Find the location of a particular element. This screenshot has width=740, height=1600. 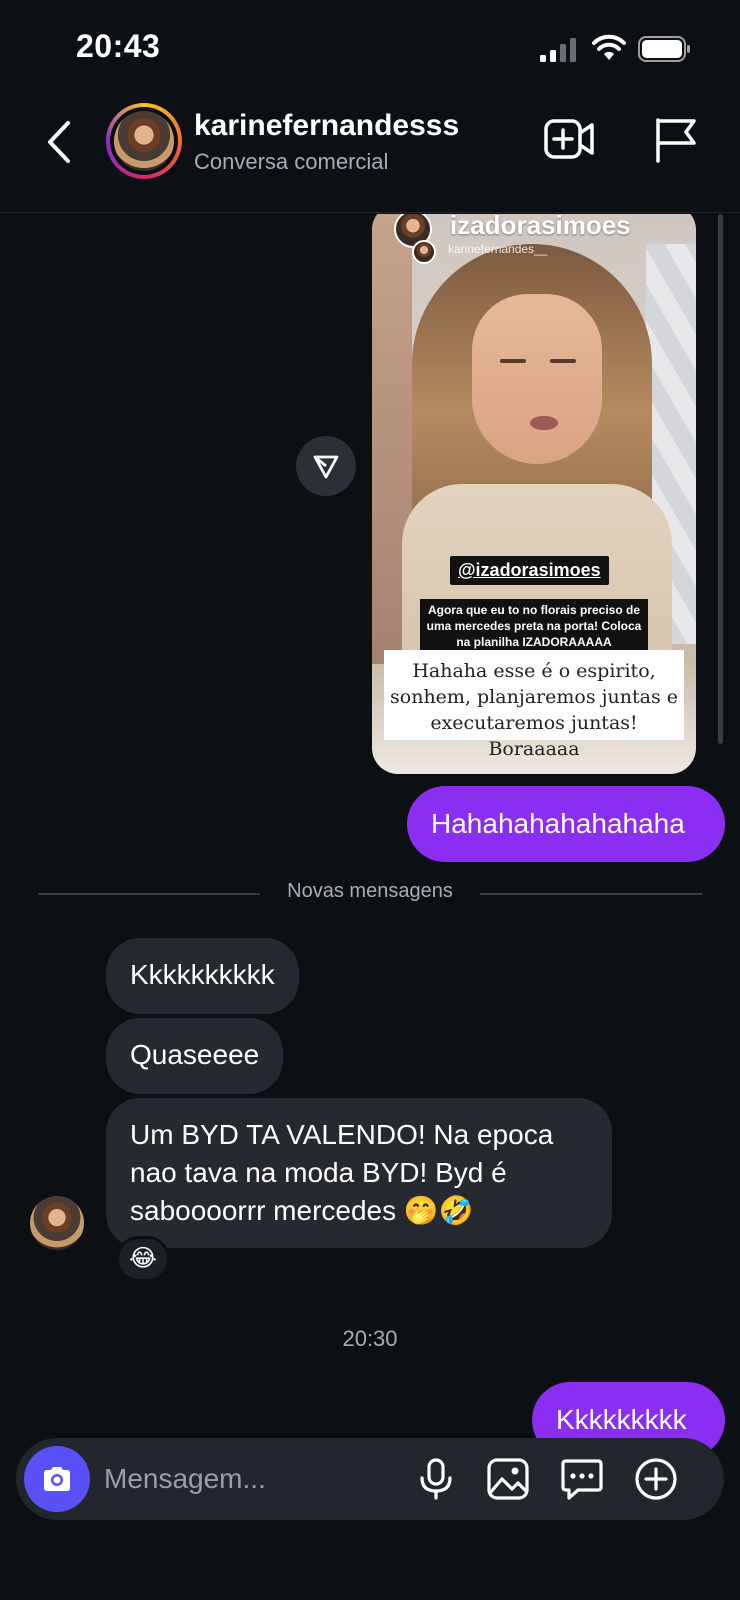

battery-icon is located at coordinates (664, 49).